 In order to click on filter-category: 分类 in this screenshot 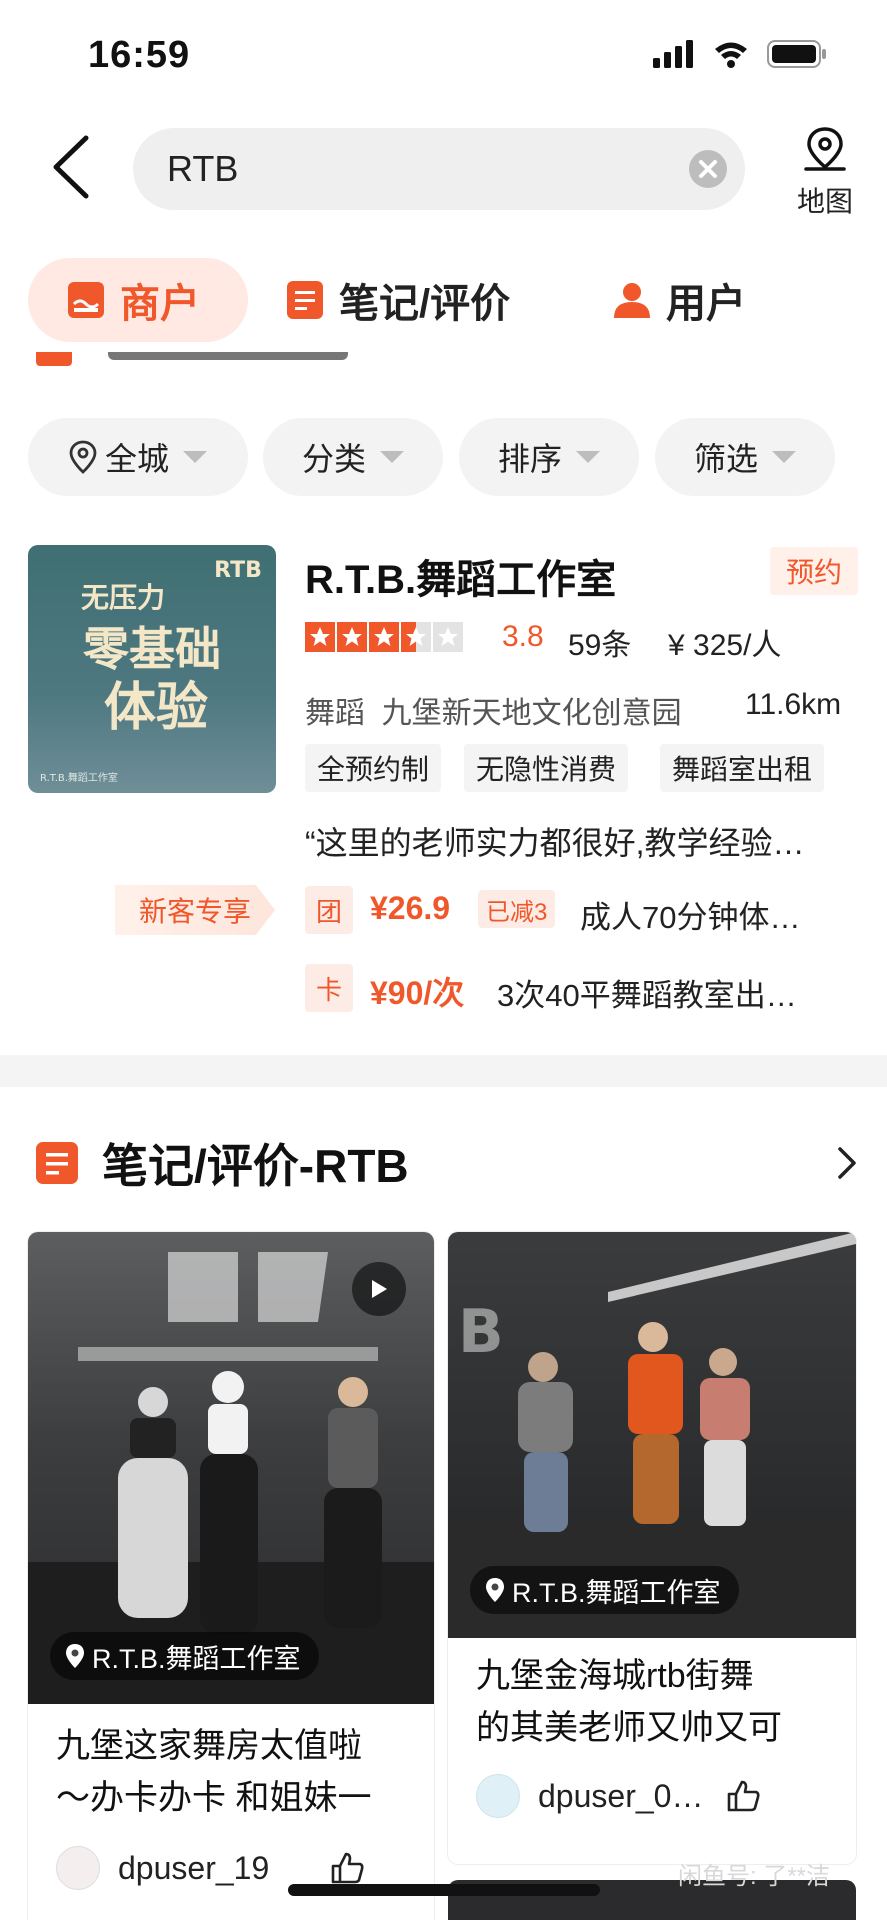, I will do `click(353, 457)`.